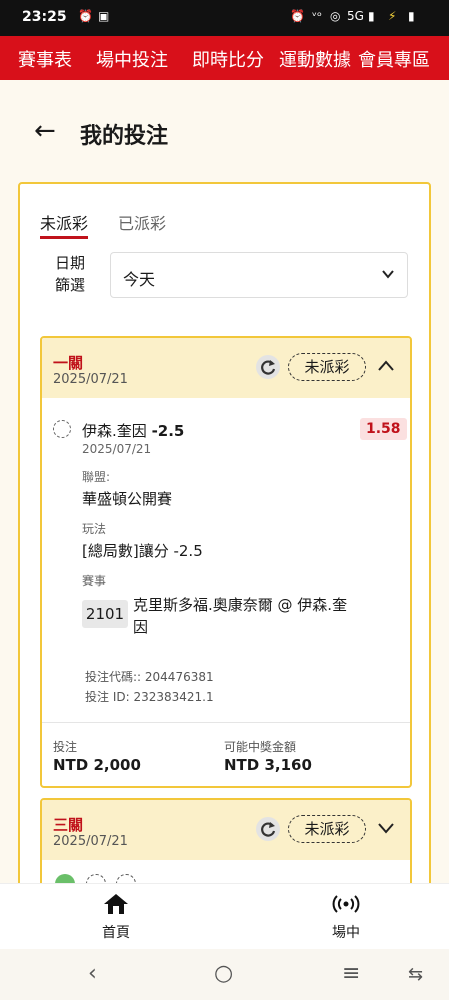 The image size is (449, 1000). Describe the element at coordinates (259, 275) in the screenshot. I see `date-filter-select: 今天` at that location.